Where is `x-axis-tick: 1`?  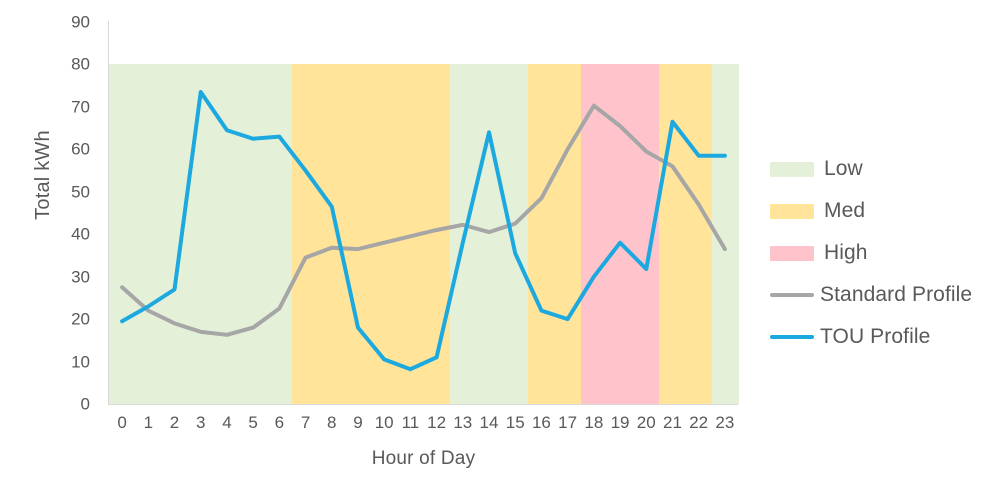
x-axis-tick: 1 is located at coordinates (148, 422).